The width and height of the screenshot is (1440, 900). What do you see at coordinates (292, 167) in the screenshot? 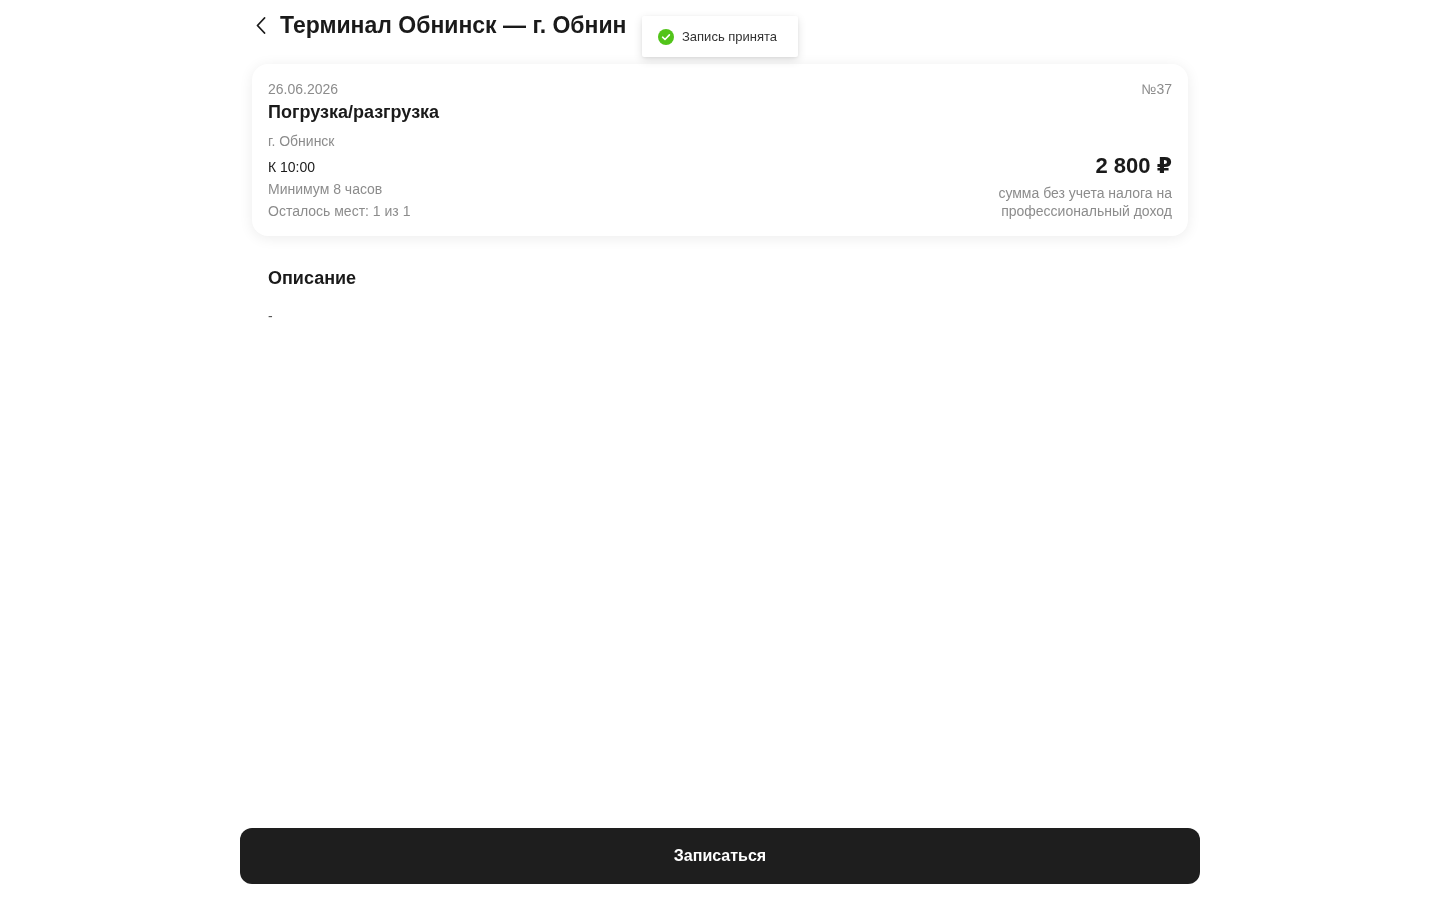
I see `shift-time: К 10:00` at bounding box center [292, 167].